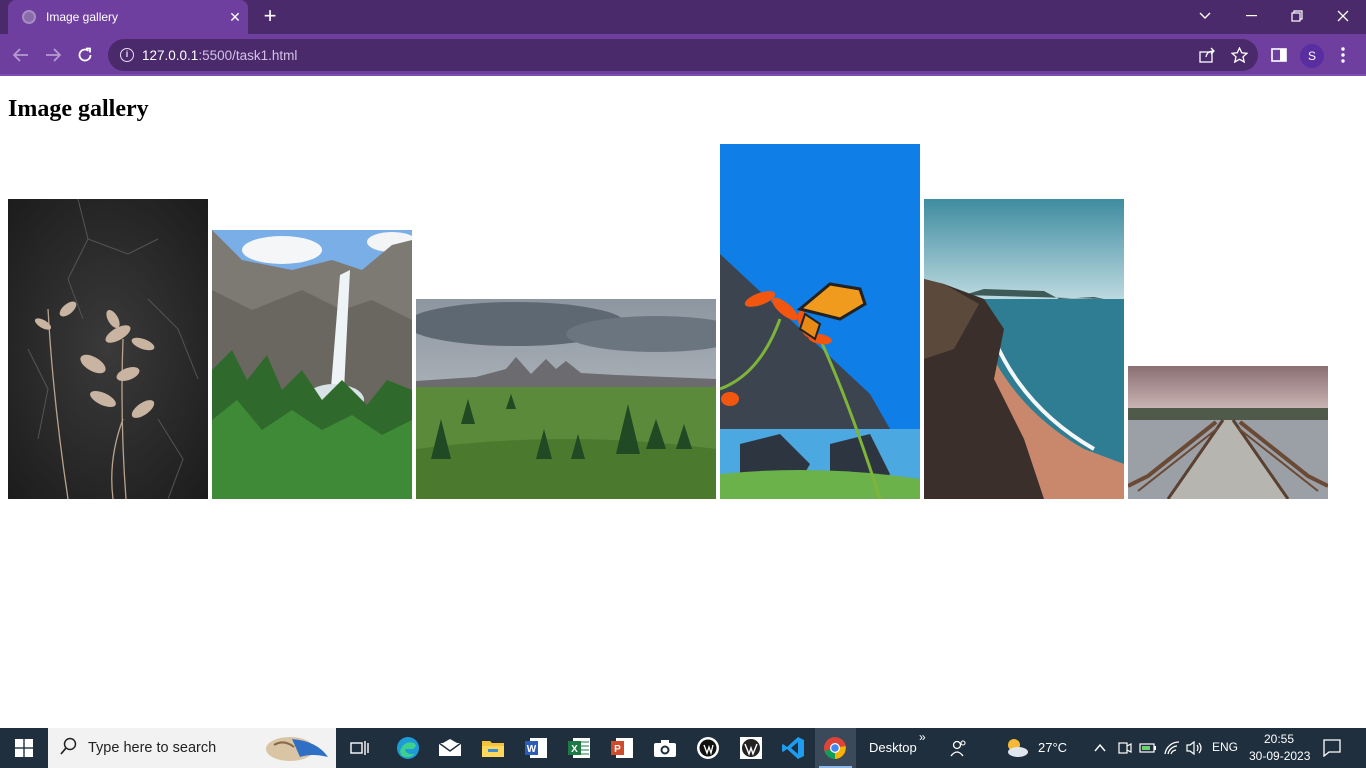  I want to click on minimize-button, so click(1251, 16).